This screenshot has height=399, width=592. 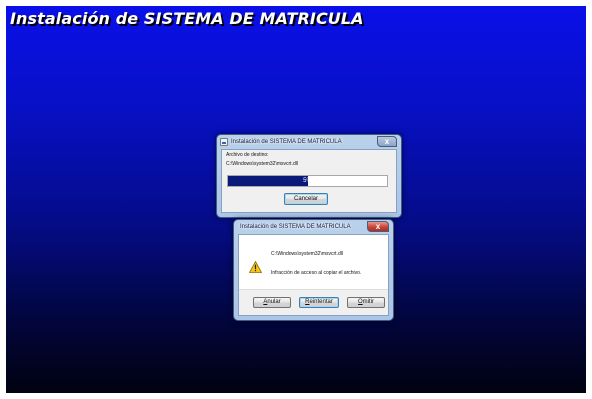 I want to click on warning-icon, so click(x=255, y=267).